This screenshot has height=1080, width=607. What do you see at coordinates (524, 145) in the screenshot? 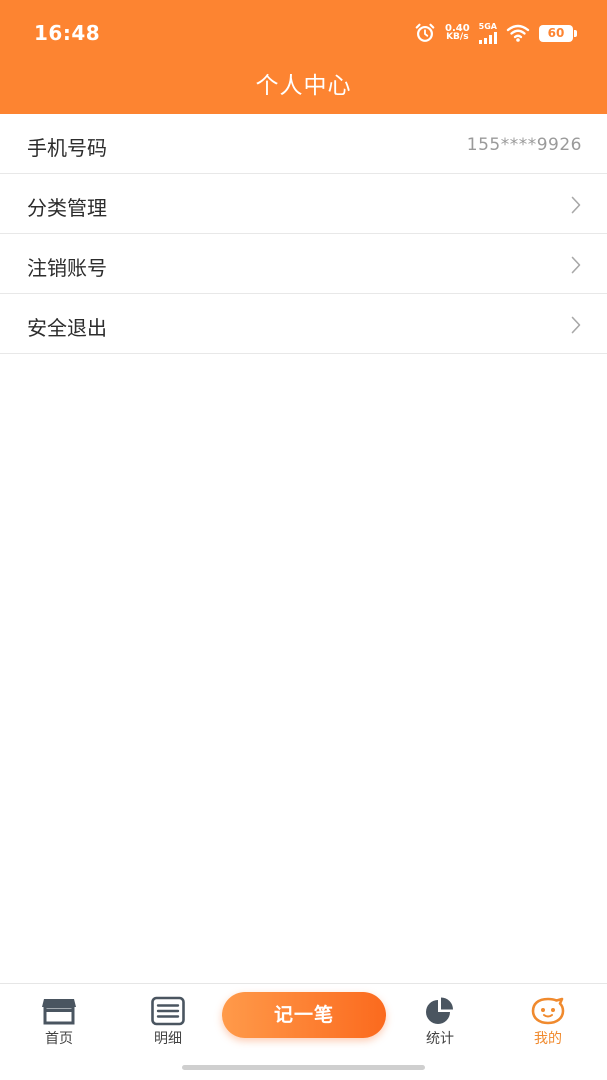
I see `phone-number-value: 155****9926` at bounding box center [524, 145].